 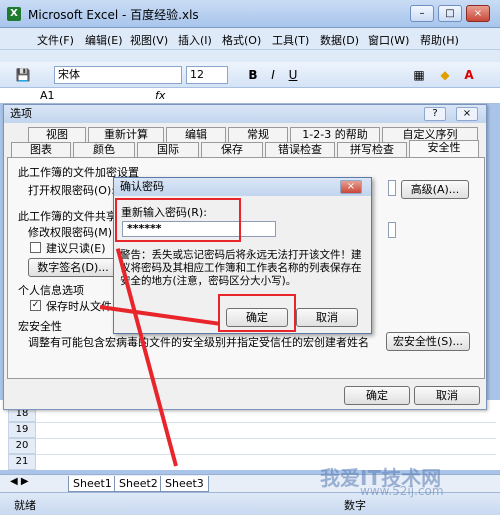 I want to click on tab-recalc: 重新计算, so click(x=126, y=134).